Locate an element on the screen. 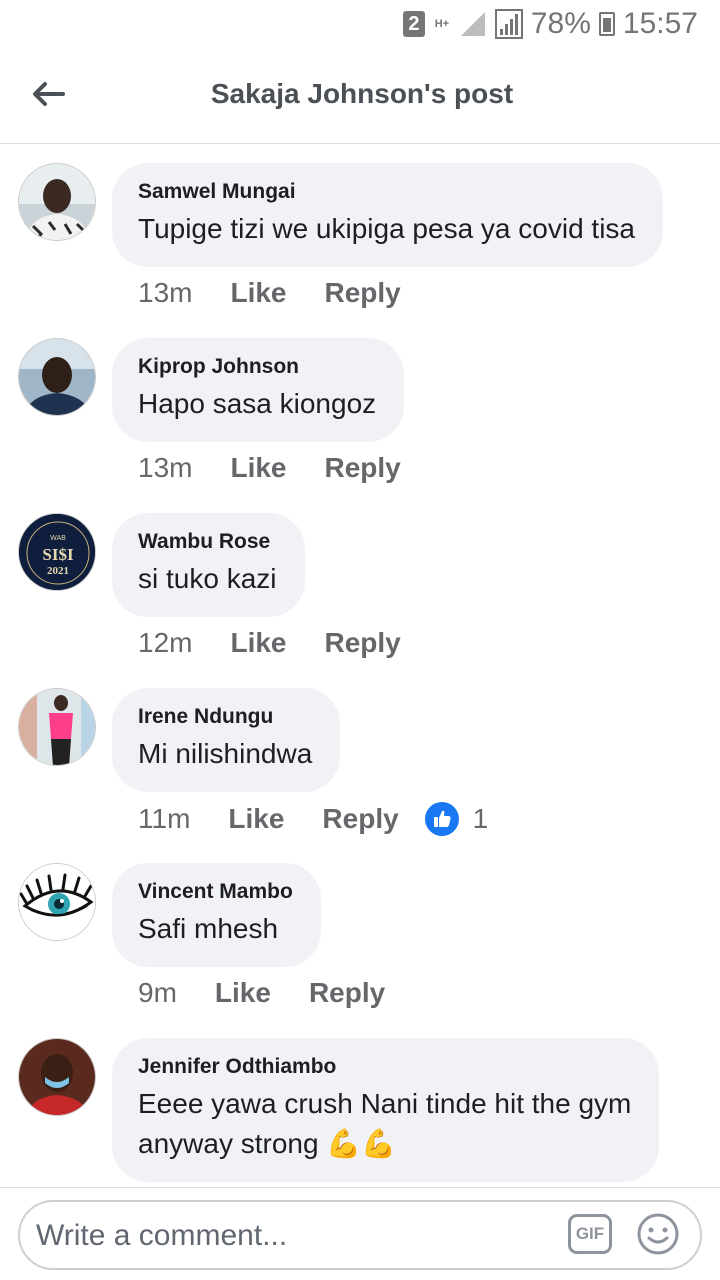  thumbs-up-icon is located at coordinates (441, 819).